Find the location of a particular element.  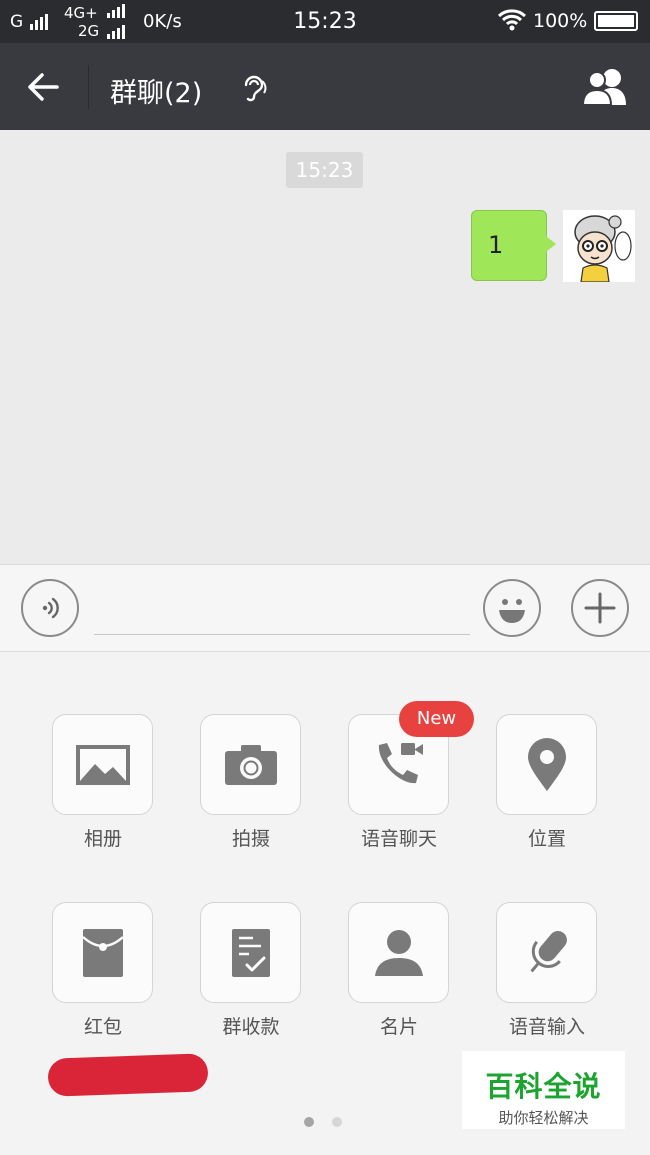

battery-percent: 100% is located at coordinates (560, 21).